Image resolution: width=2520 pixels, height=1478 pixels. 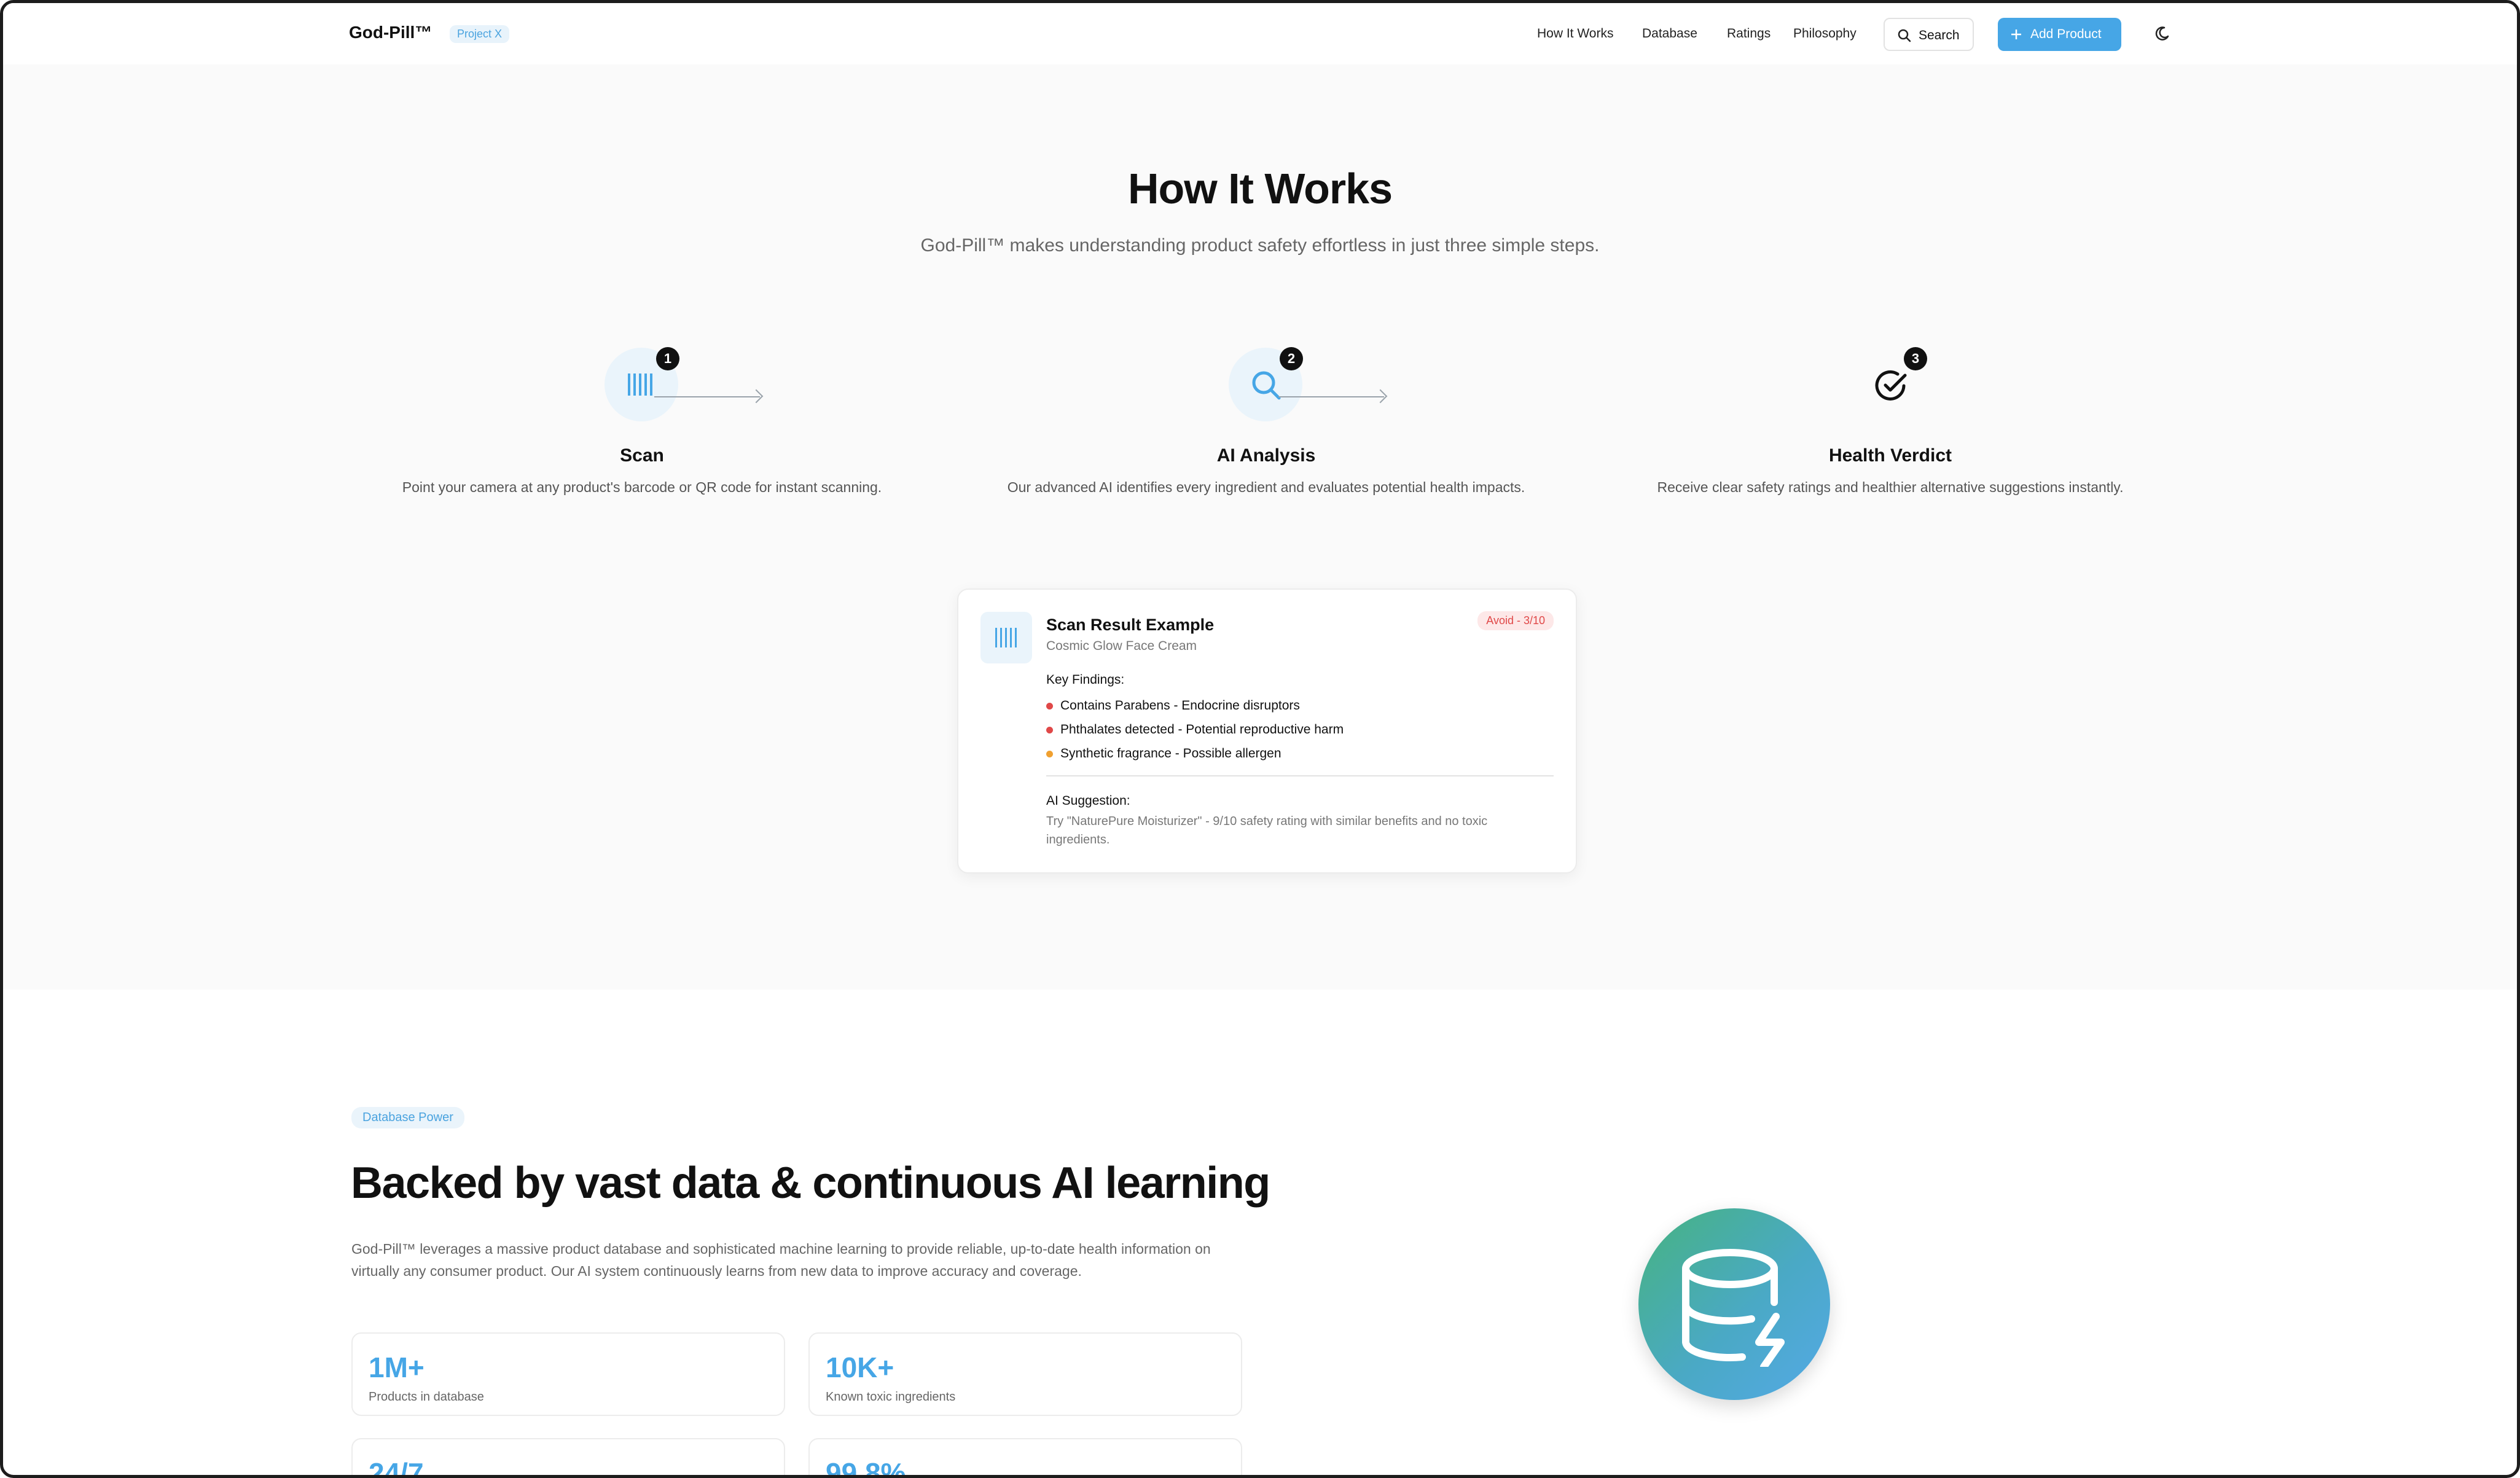 What do you see at coordinates (1088, 801) in the screenshot?
I see `ai-suggestion-heading: AI Suggestion:` at bounding box center [1088, 801].